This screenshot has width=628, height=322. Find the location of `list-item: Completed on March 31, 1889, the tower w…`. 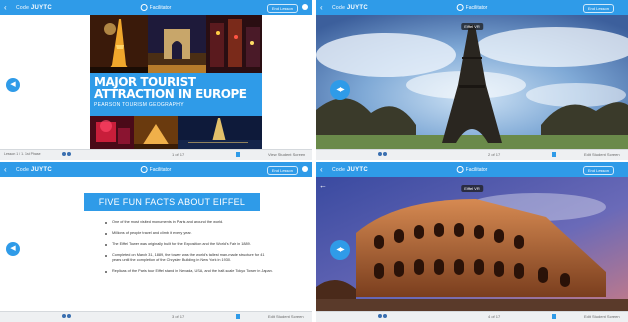

list-item: Completed on March 31, 1889, the tower w… is located at coordinates (189, 258).